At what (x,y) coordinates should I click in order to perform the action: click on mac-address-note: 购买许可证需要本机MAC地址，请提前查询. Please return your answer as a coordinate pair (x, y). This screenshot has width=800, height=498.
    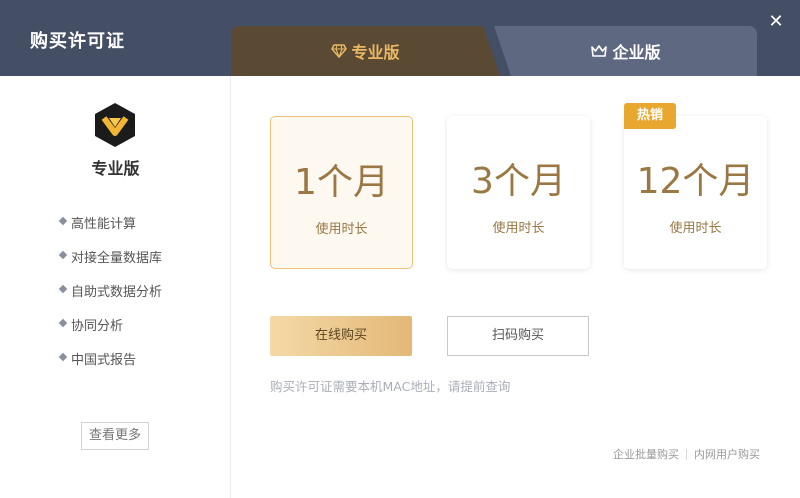
    Looking at the image, I should click on (390, 386).